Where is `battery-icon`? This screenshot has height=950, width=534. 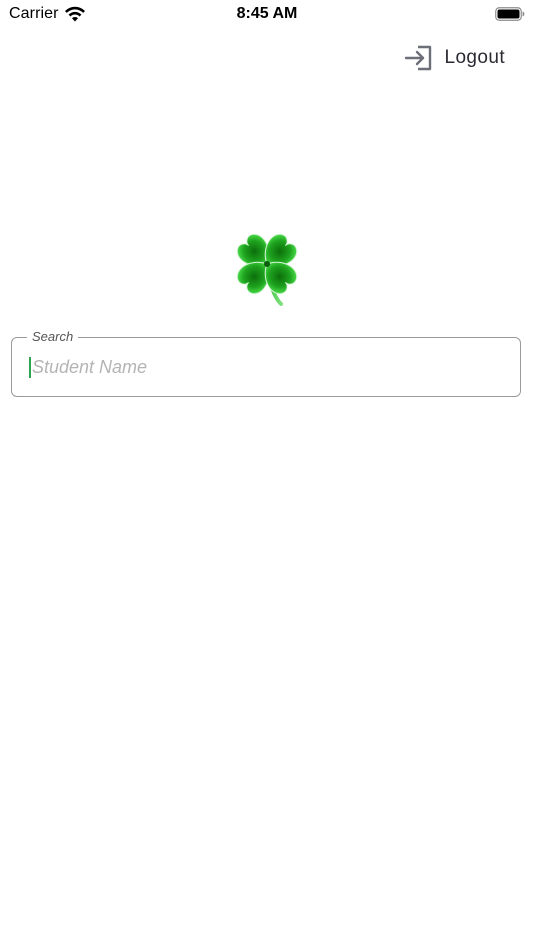
battery-icon is located at coordinates (510, 14).